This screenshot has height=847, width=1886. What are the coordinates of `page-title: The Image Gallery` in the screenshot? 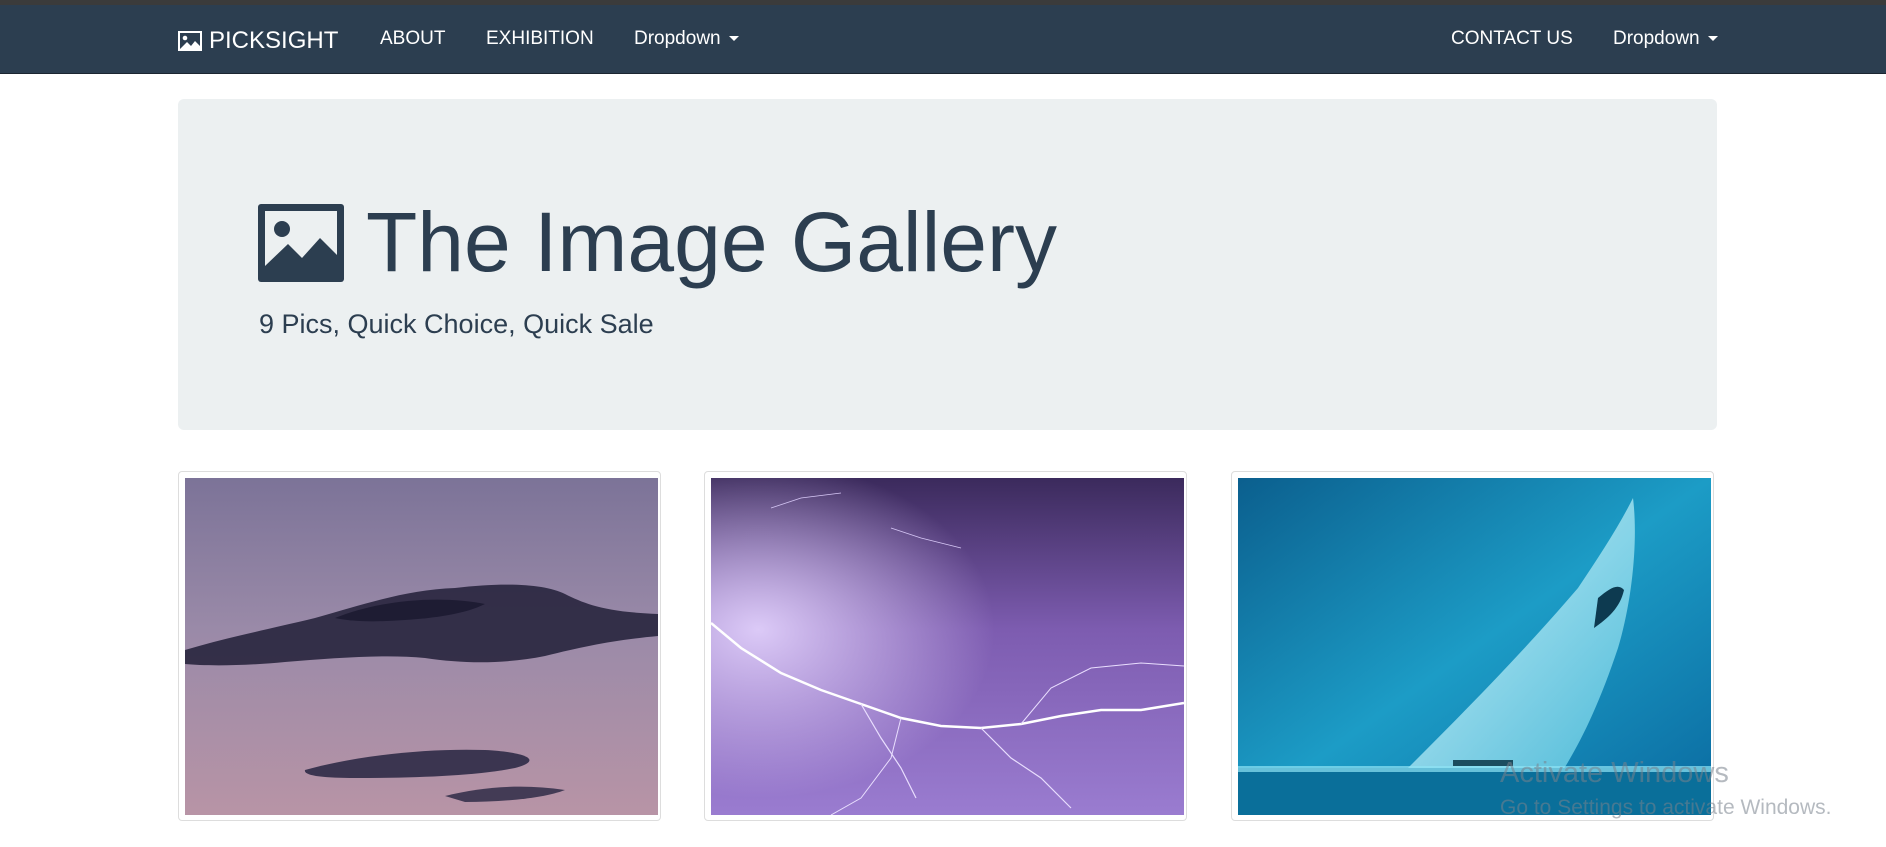 It's located at (657, 242).